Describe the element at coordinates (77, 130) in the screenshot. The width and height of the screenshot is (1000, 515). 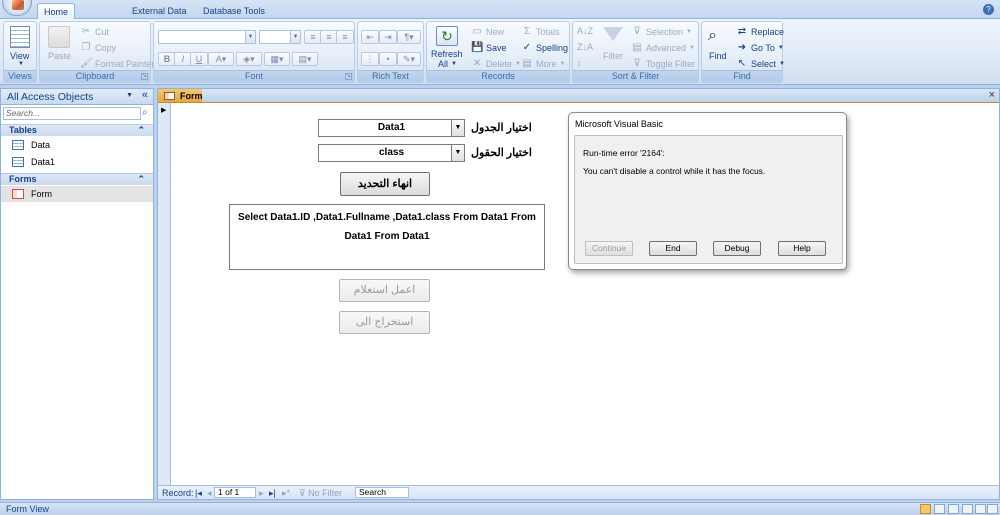
I see `nav-section-tables: Tables ⌃` at that location.